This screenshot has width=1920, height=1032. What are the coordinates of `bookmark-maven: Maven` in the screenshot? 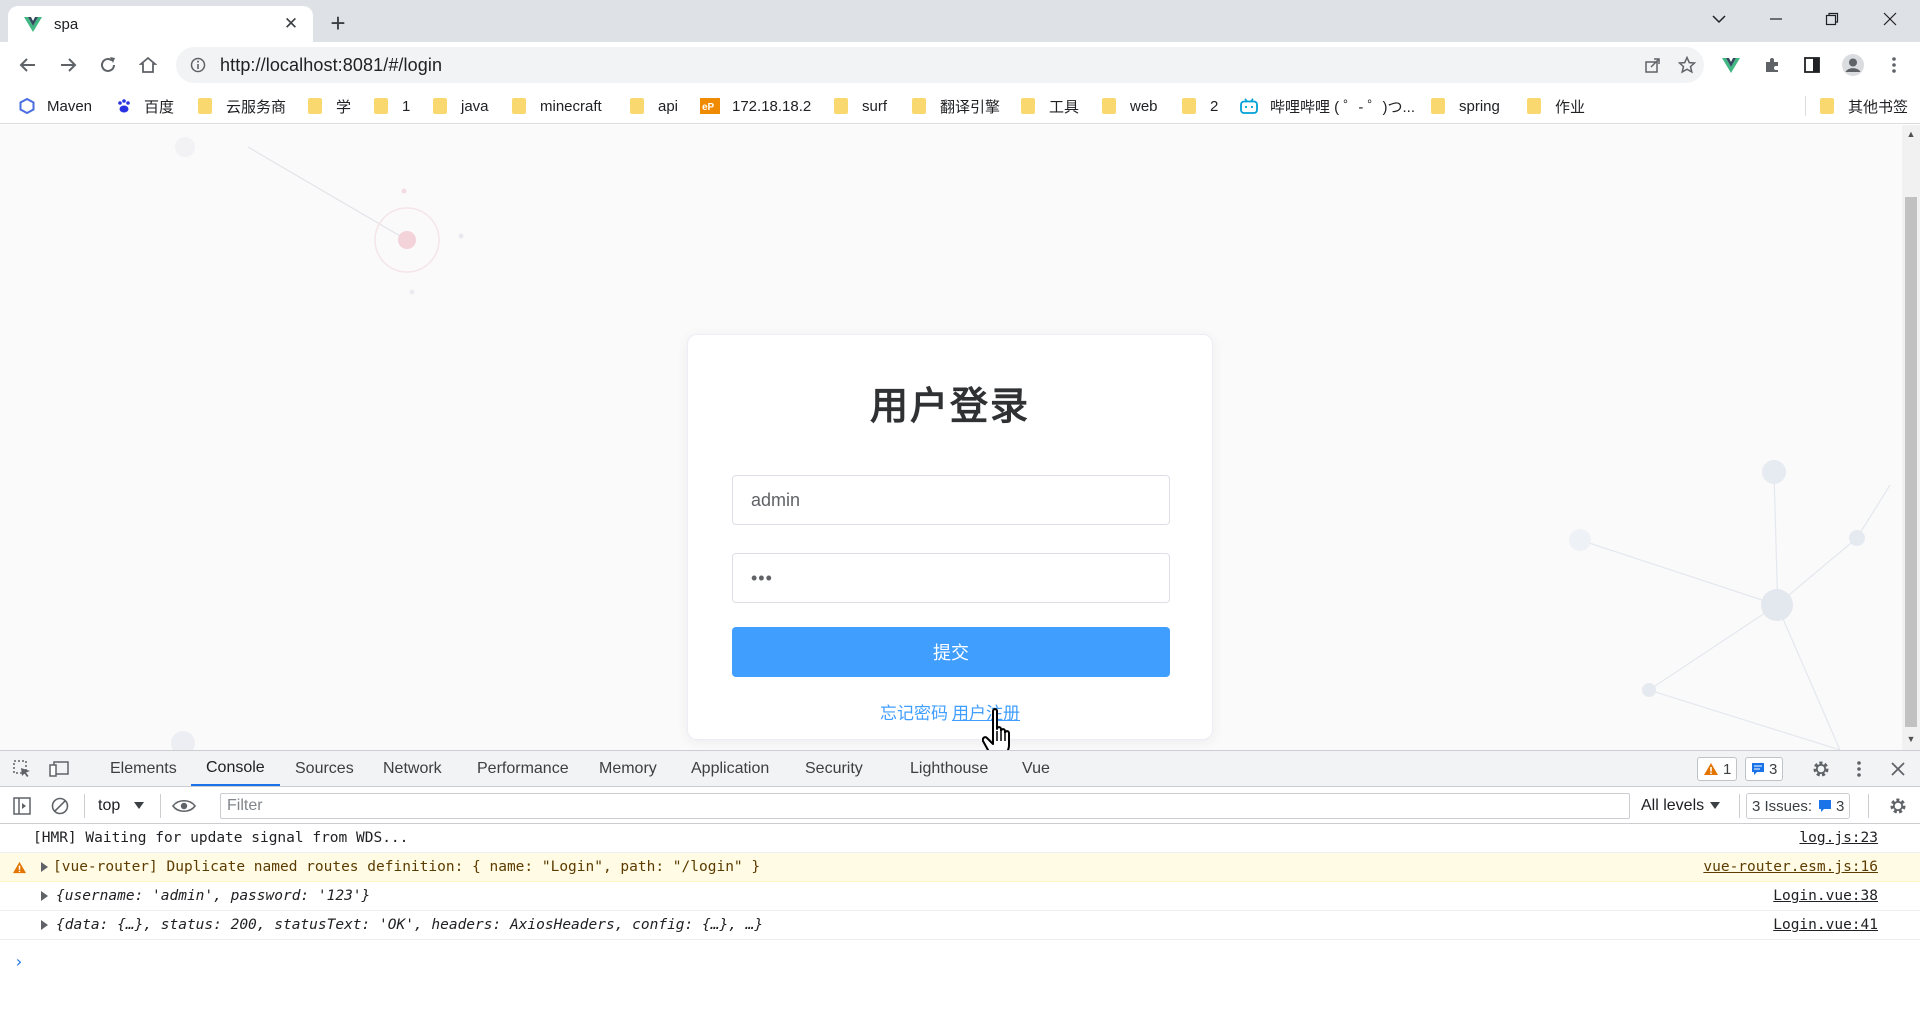 It's located at (55, 106).